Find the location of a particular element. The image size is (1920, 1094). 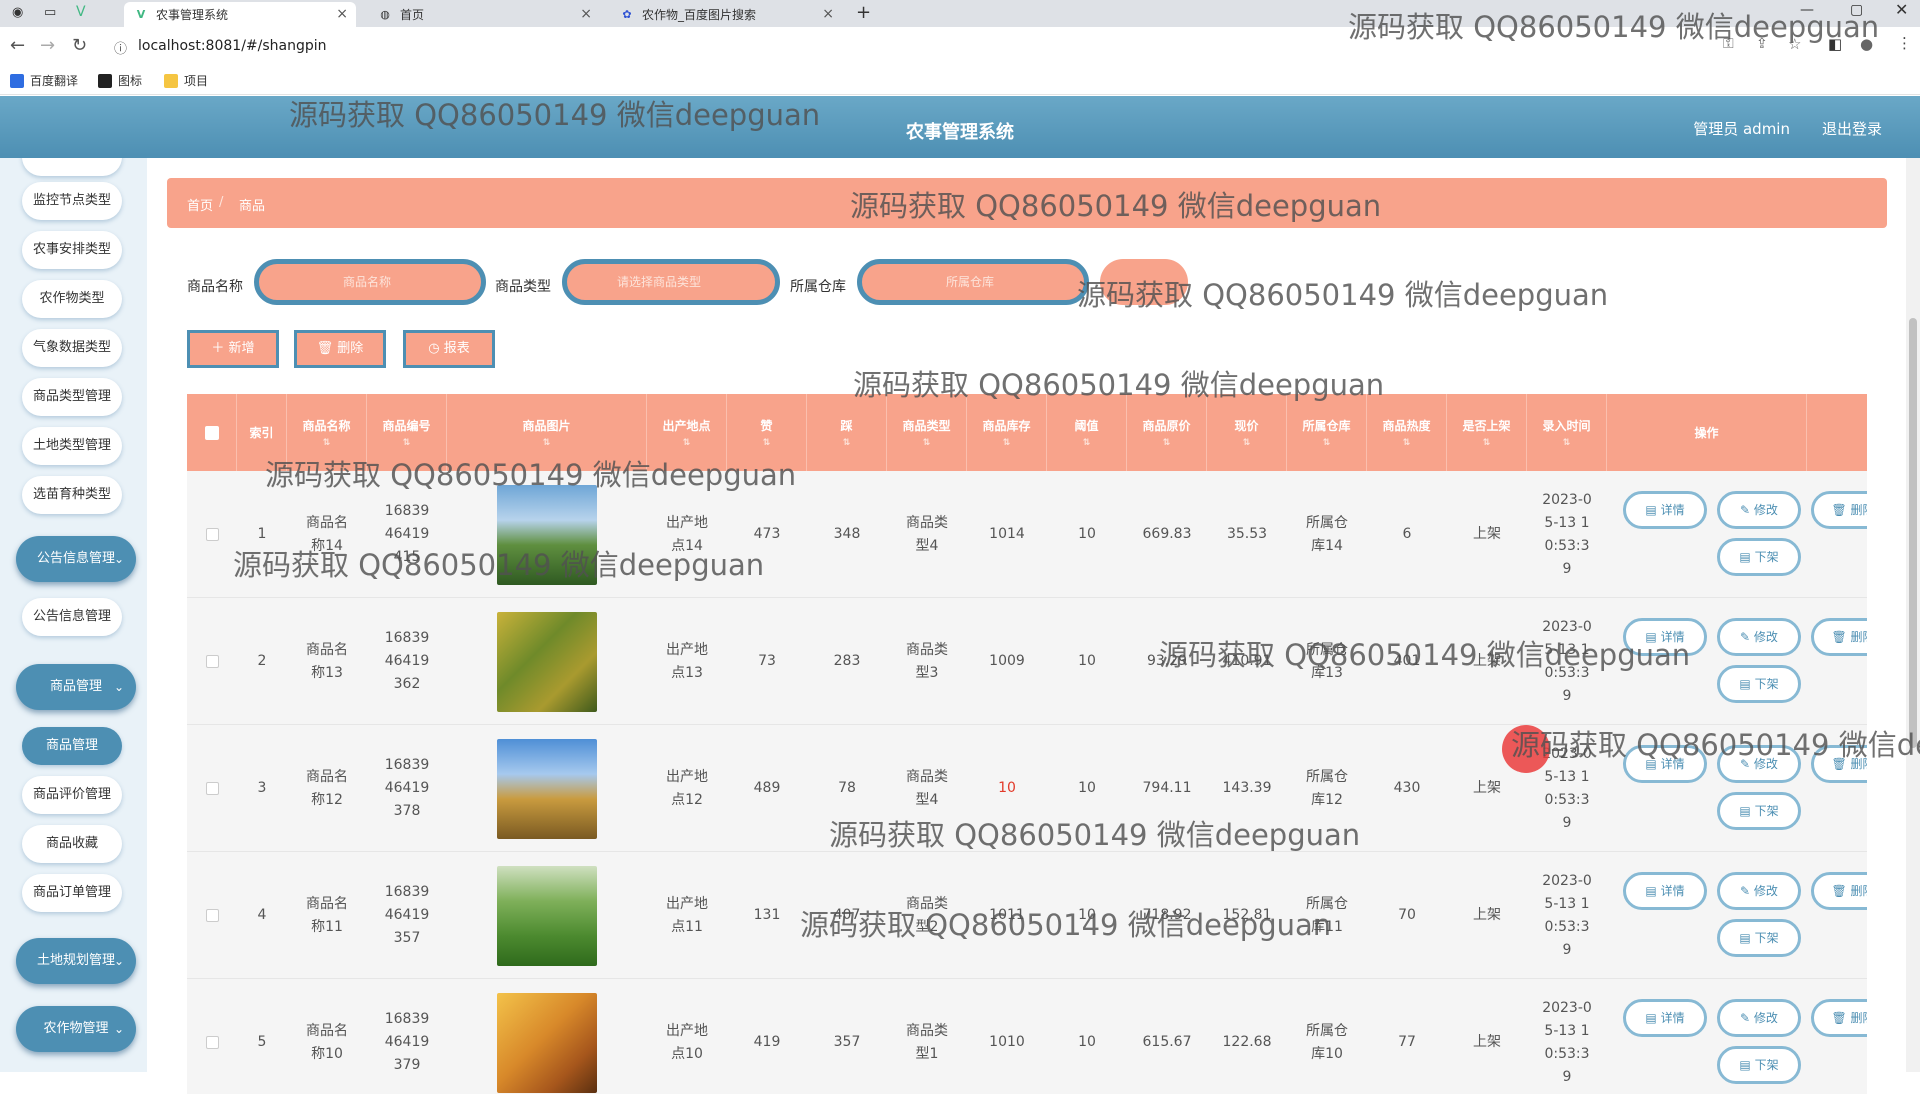

blank-tab-icon: ▭ is located at coordinates (50, 12).